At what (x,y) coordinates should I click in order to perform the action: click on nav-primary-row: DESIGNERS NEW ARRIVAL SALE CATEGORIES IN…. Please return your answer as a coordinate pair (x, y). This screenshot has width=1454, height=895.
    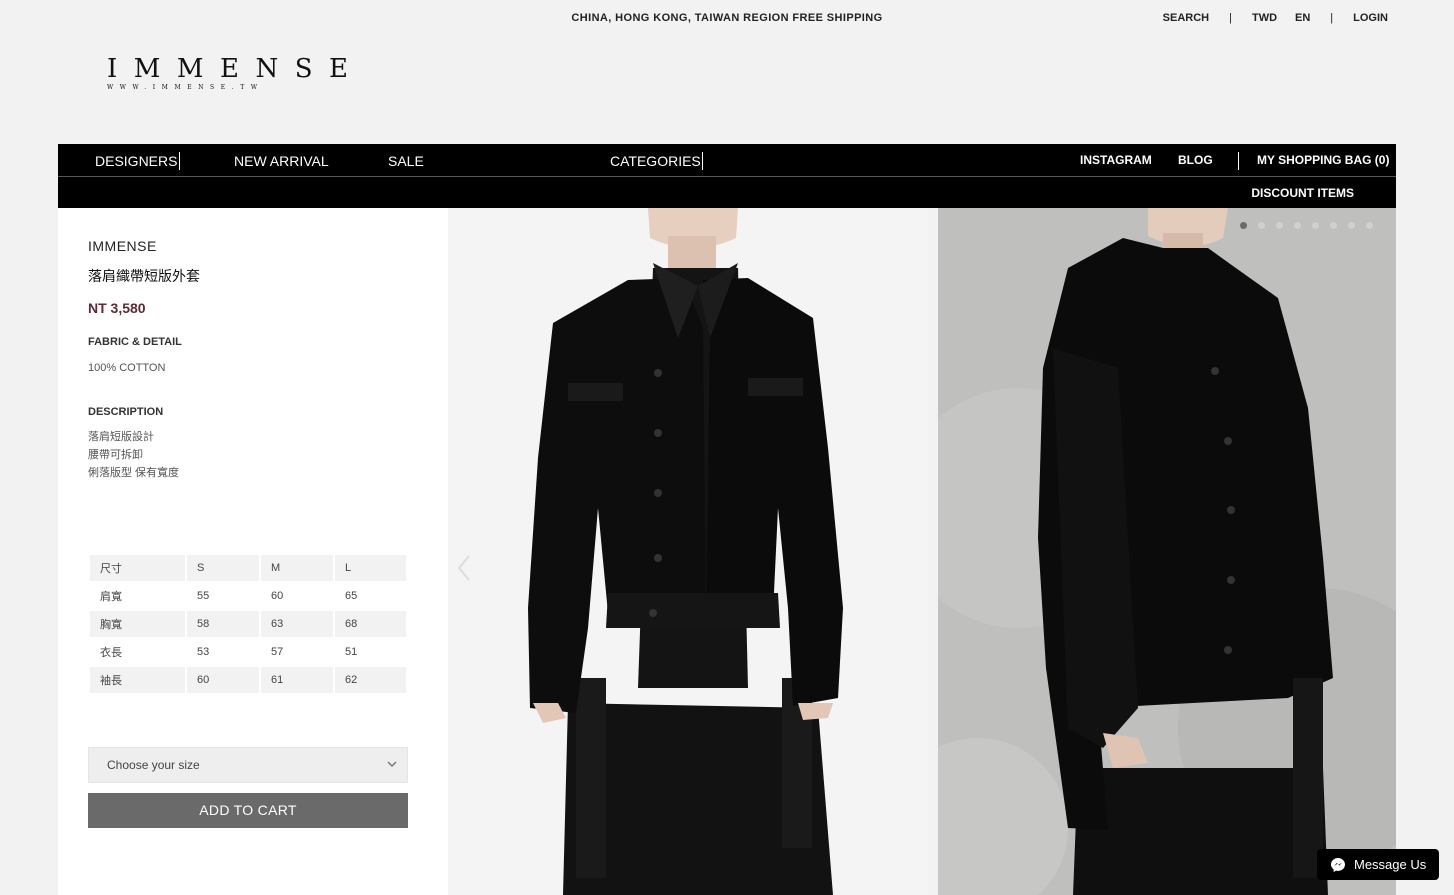
    Looking at the image, I should click on (727, 160).